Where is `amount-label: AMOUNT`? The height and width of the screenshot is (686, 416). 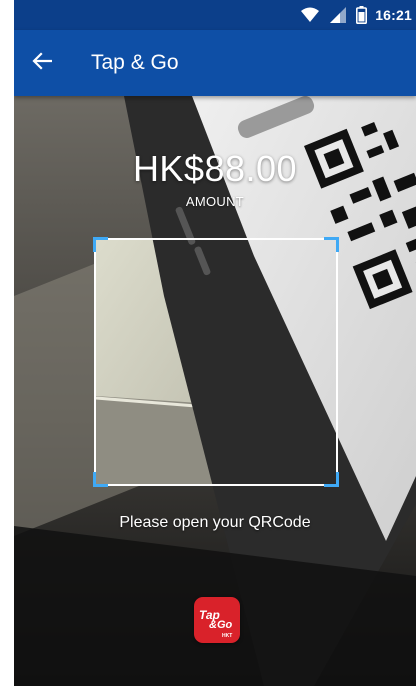 amount-label: AMOUNT is located at coordinates (215, 201).